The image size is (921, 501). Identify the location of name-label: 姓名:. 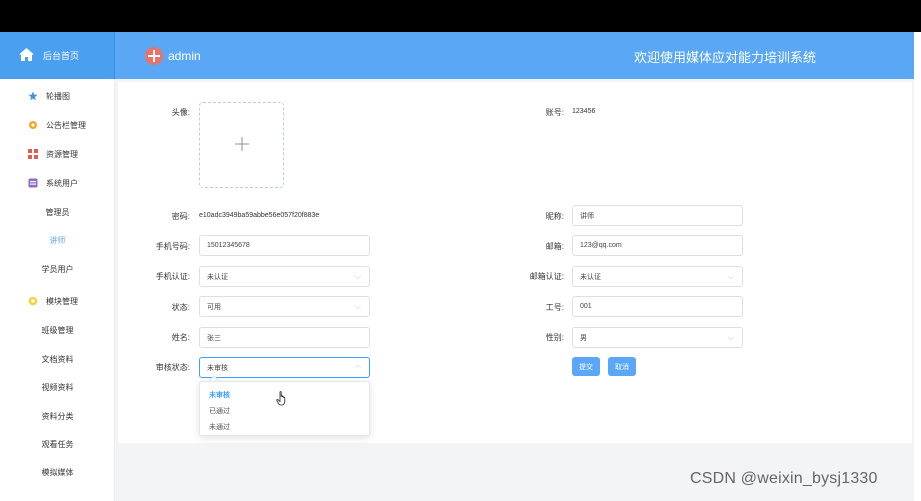
(180, 337).